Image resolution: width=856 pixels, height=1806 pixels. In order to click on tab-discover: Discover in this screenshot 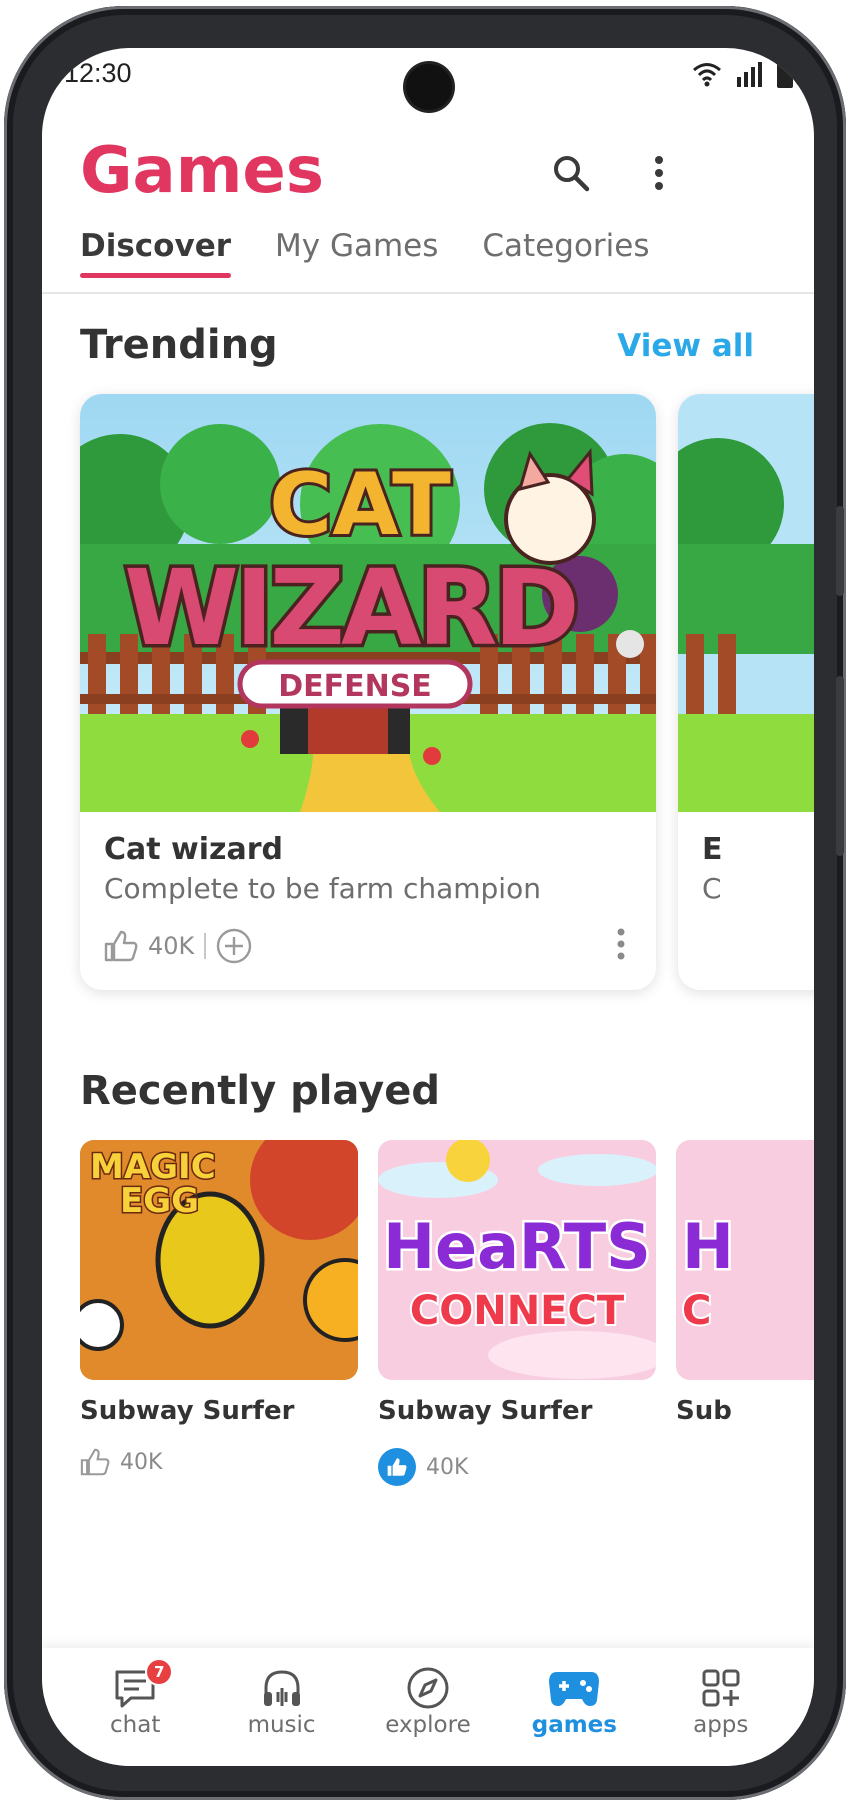, I will do `click(156, 253)`.